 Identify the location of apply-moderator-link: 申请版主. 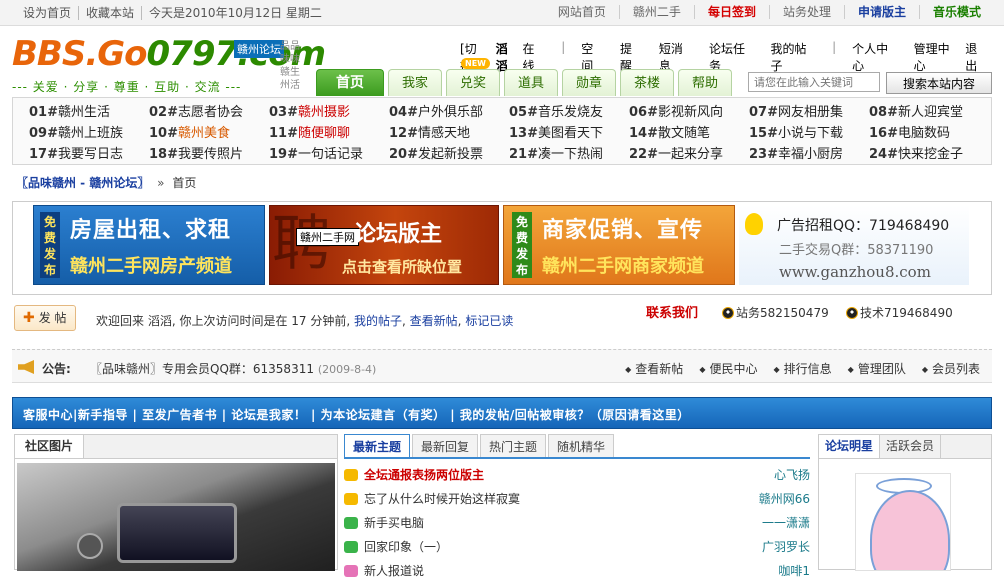
(881, 12).